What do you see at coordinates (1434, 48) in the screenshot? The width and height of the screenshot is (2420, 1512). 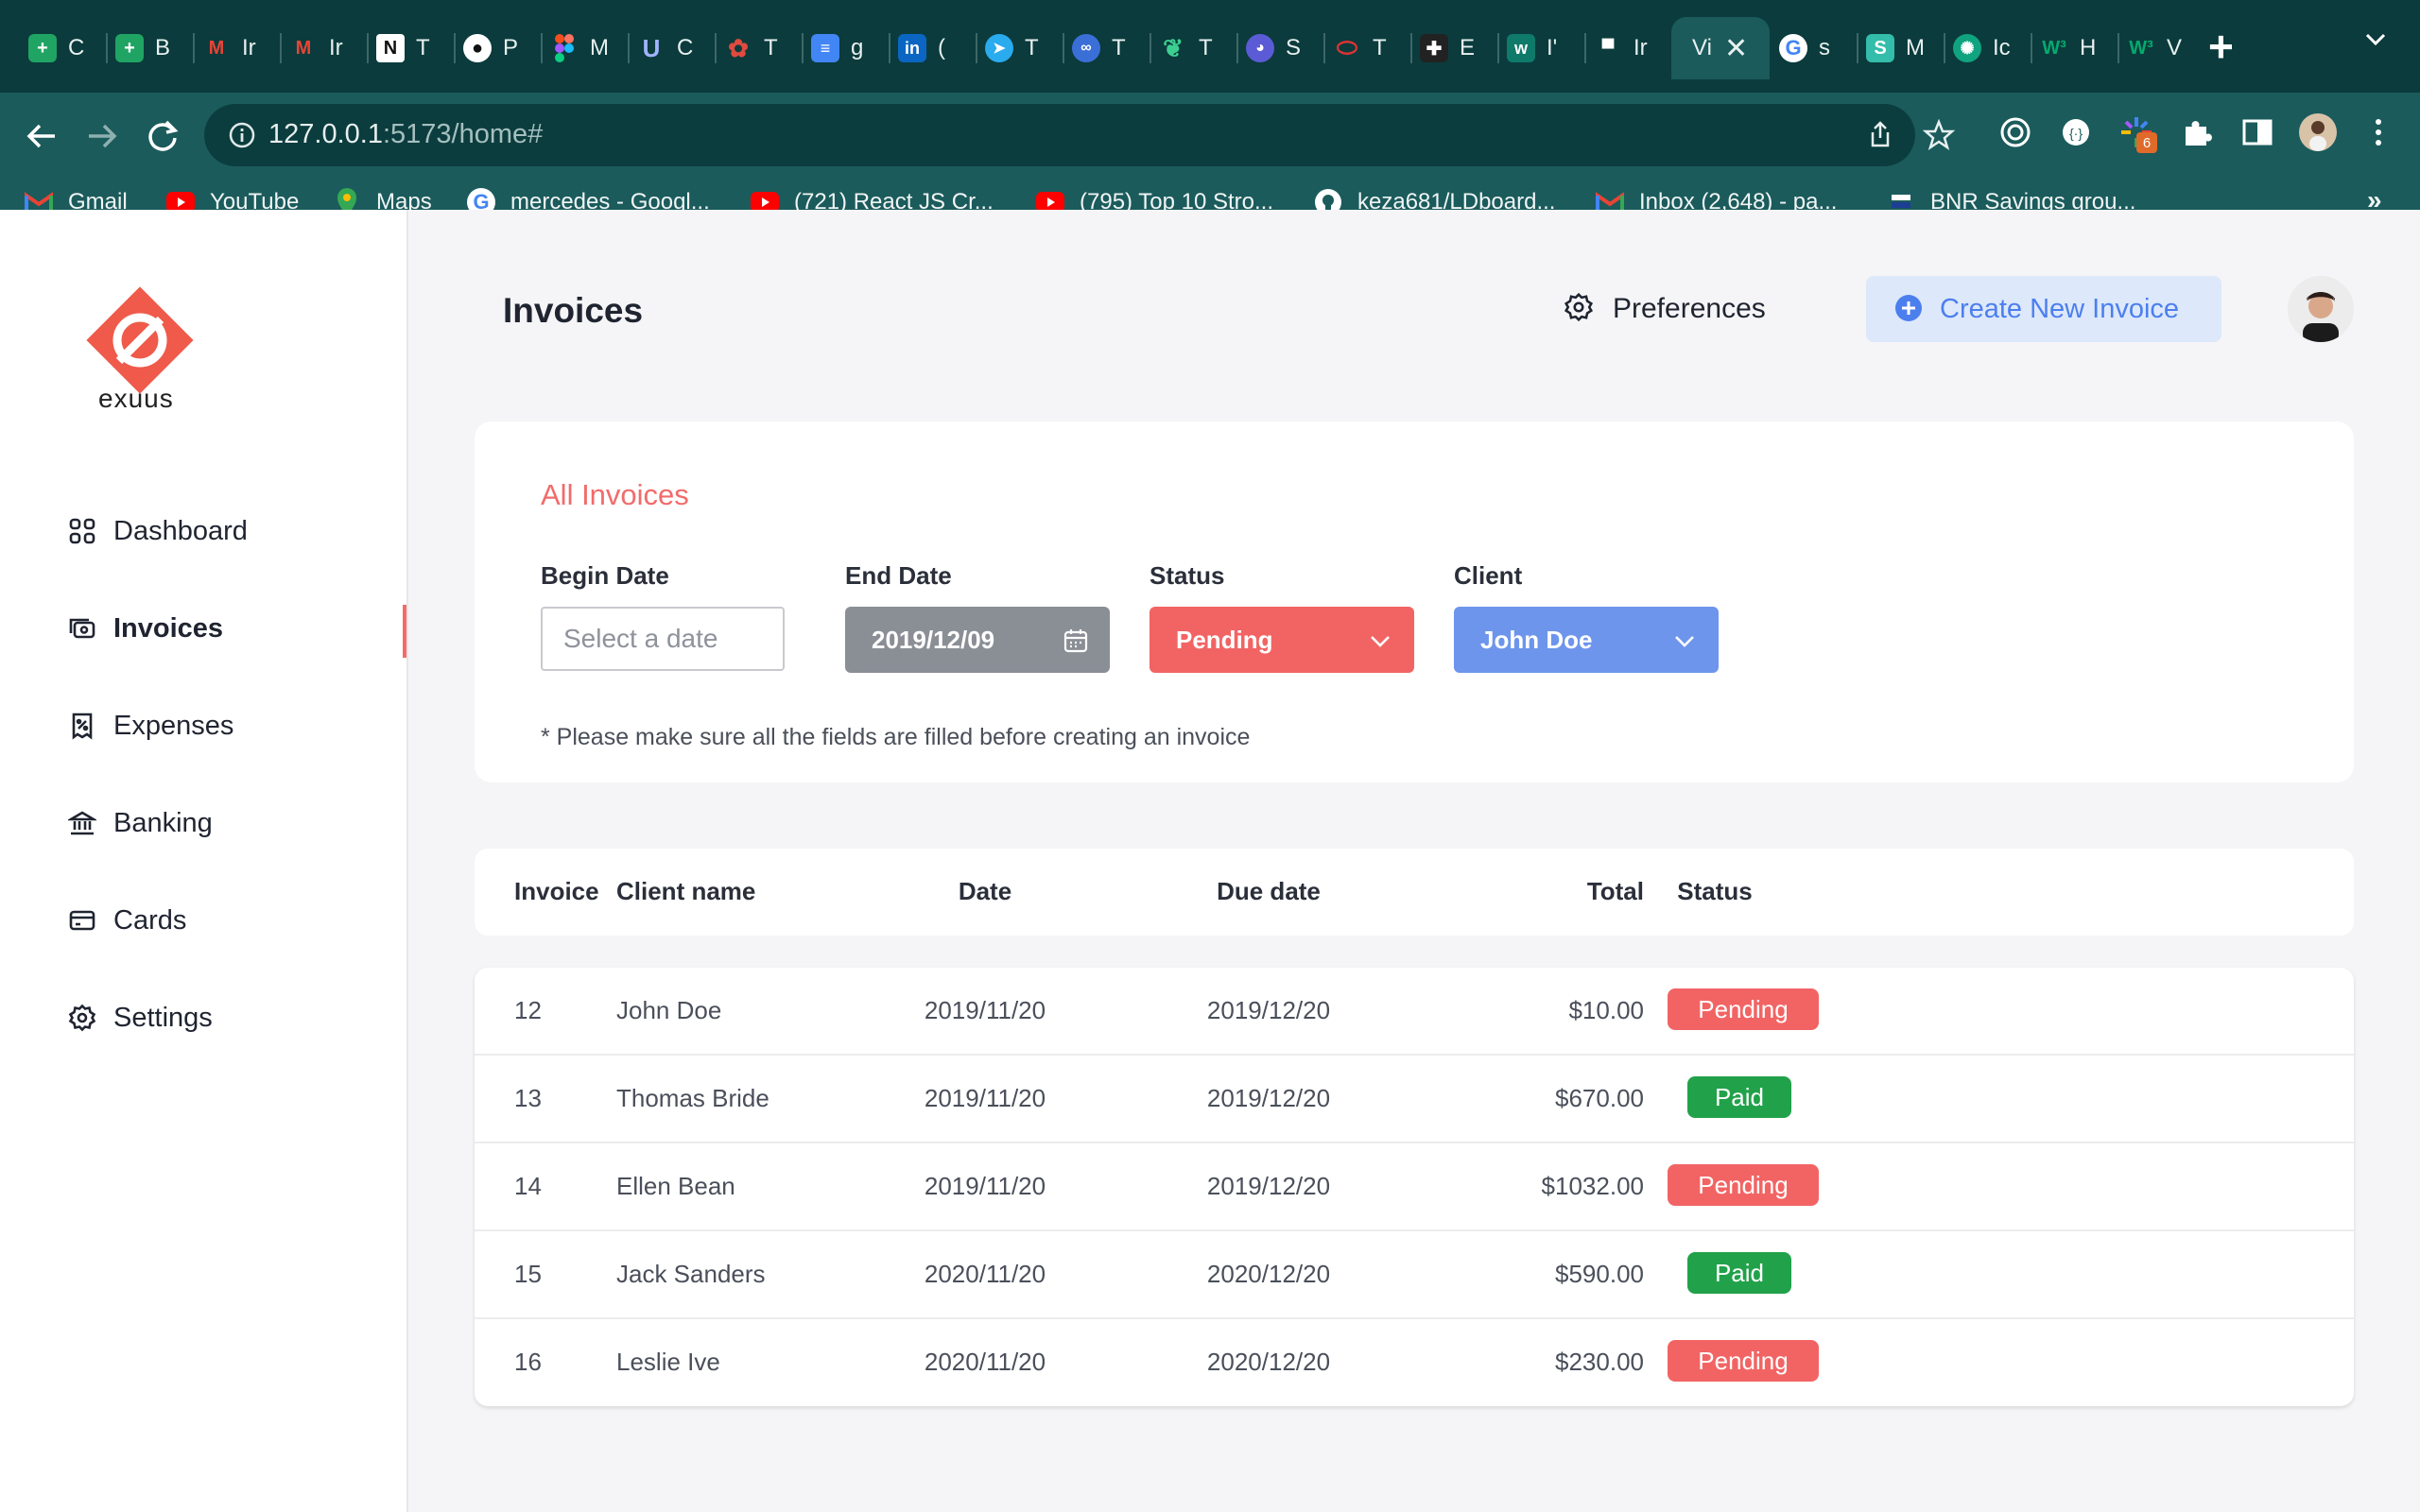 I see `plus-app-icon: ✚` at bounding box center [1434, 48].